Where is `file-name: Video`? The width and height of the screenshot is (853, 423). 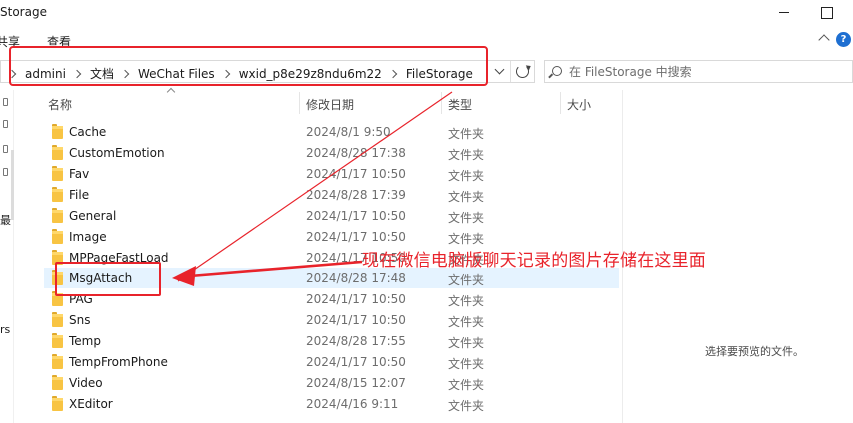
file-name: Video is located at coordinates (86, 383).